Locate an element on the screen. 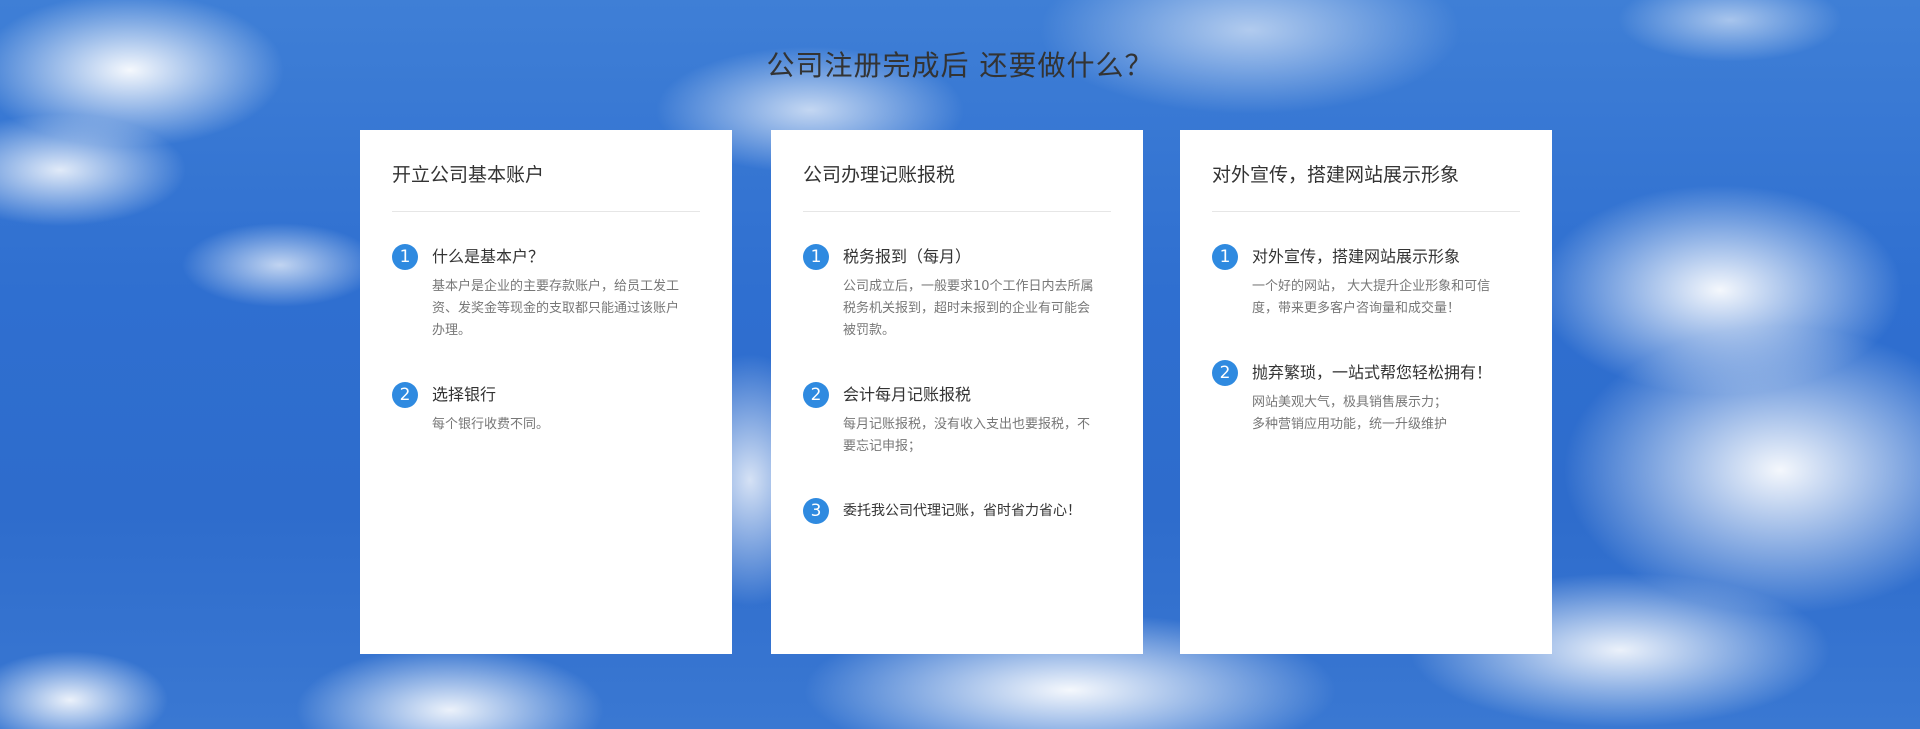 This screenshot has width=1920, height=729. item-title: 抛弃繁琐，一站式帮您轻松拥有！ is located at coordinates (1372, 372).